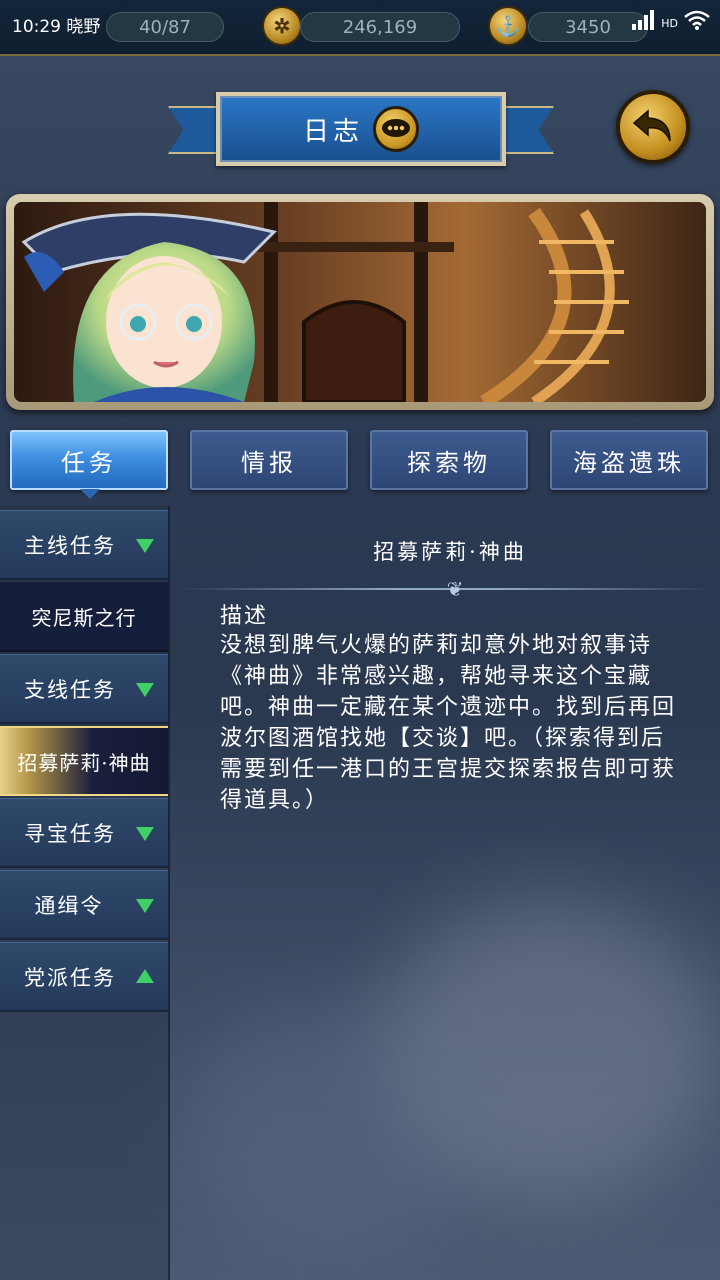 The height and width of the screenshot is (1280, 720). What do you see at coordinates (90, 494) in the screenshot?
I see `active-tab-pointer` at bounding box center [90, 494].